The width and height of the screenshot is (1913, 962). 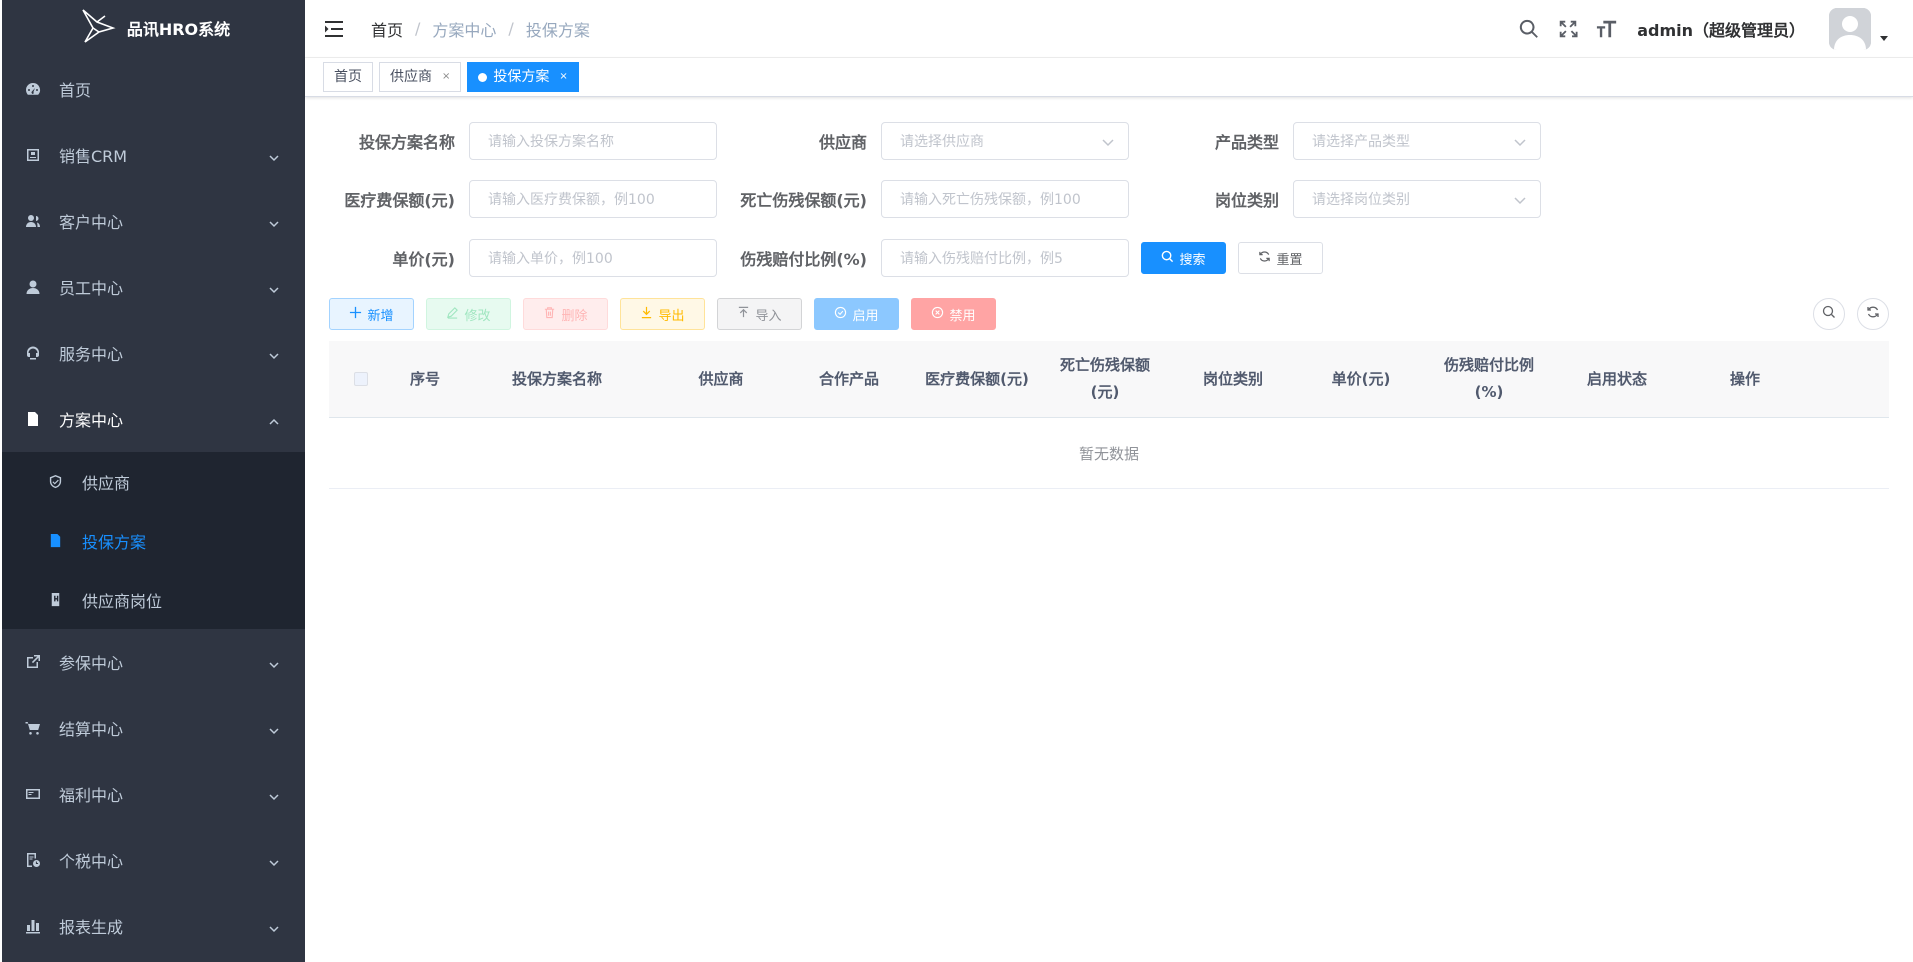 What do you see at coordinates (556, 378) in the screenshot?
I see `col-line1: 投保方案名称` at bounding box center [556, 378].